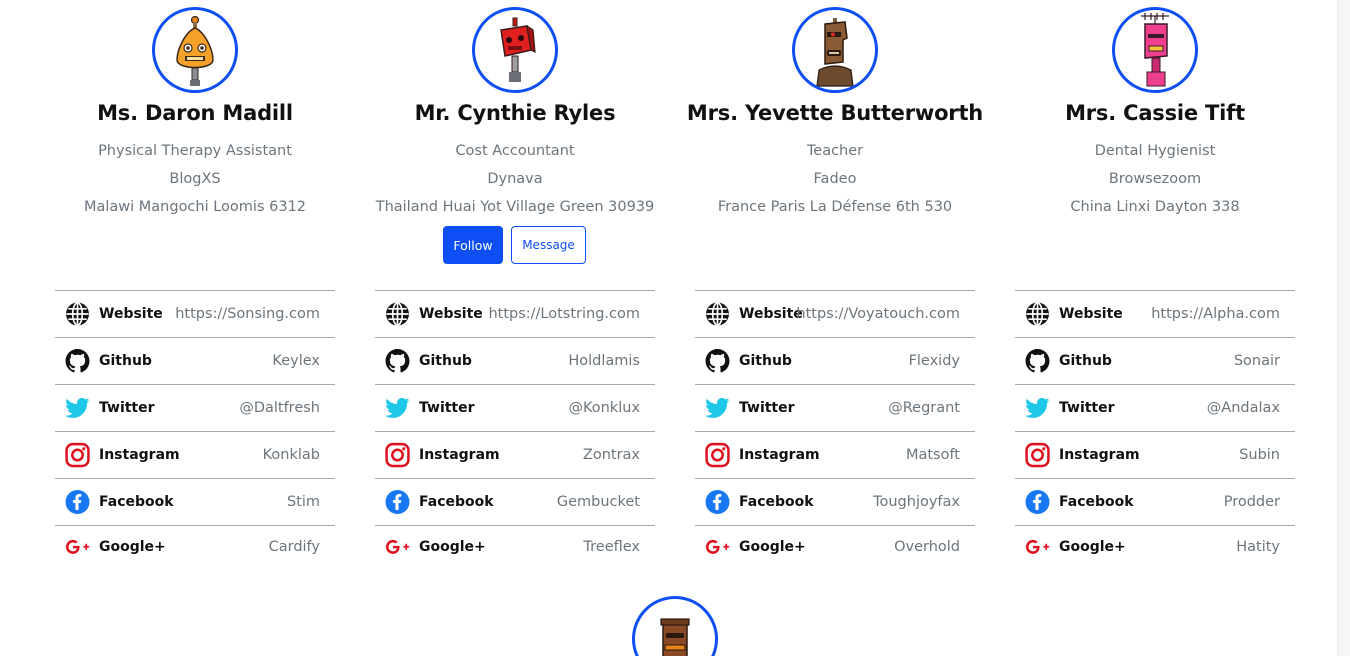 This screenshot has width=1350, height=656. What do you see at coordinates (195, 113) in the screenshot?
I see `profile-name: Ms. Daron Madill` at bounding box center [195, 113].